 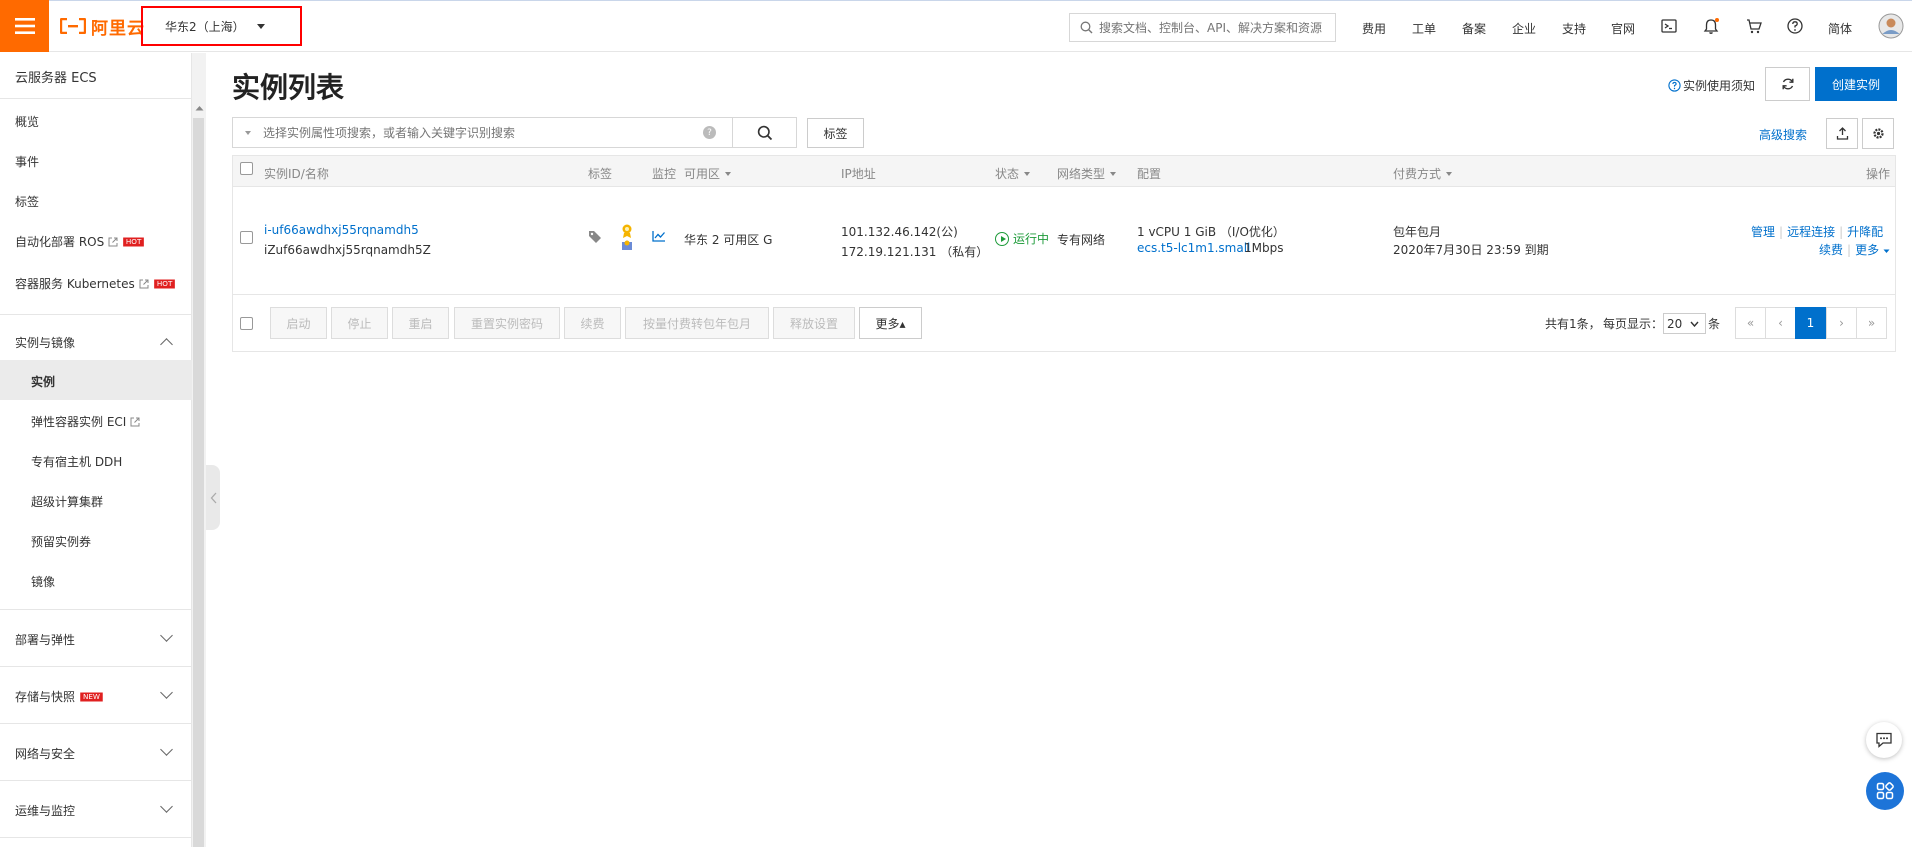 I want to click on global-search, so click(x=1202, y=27).